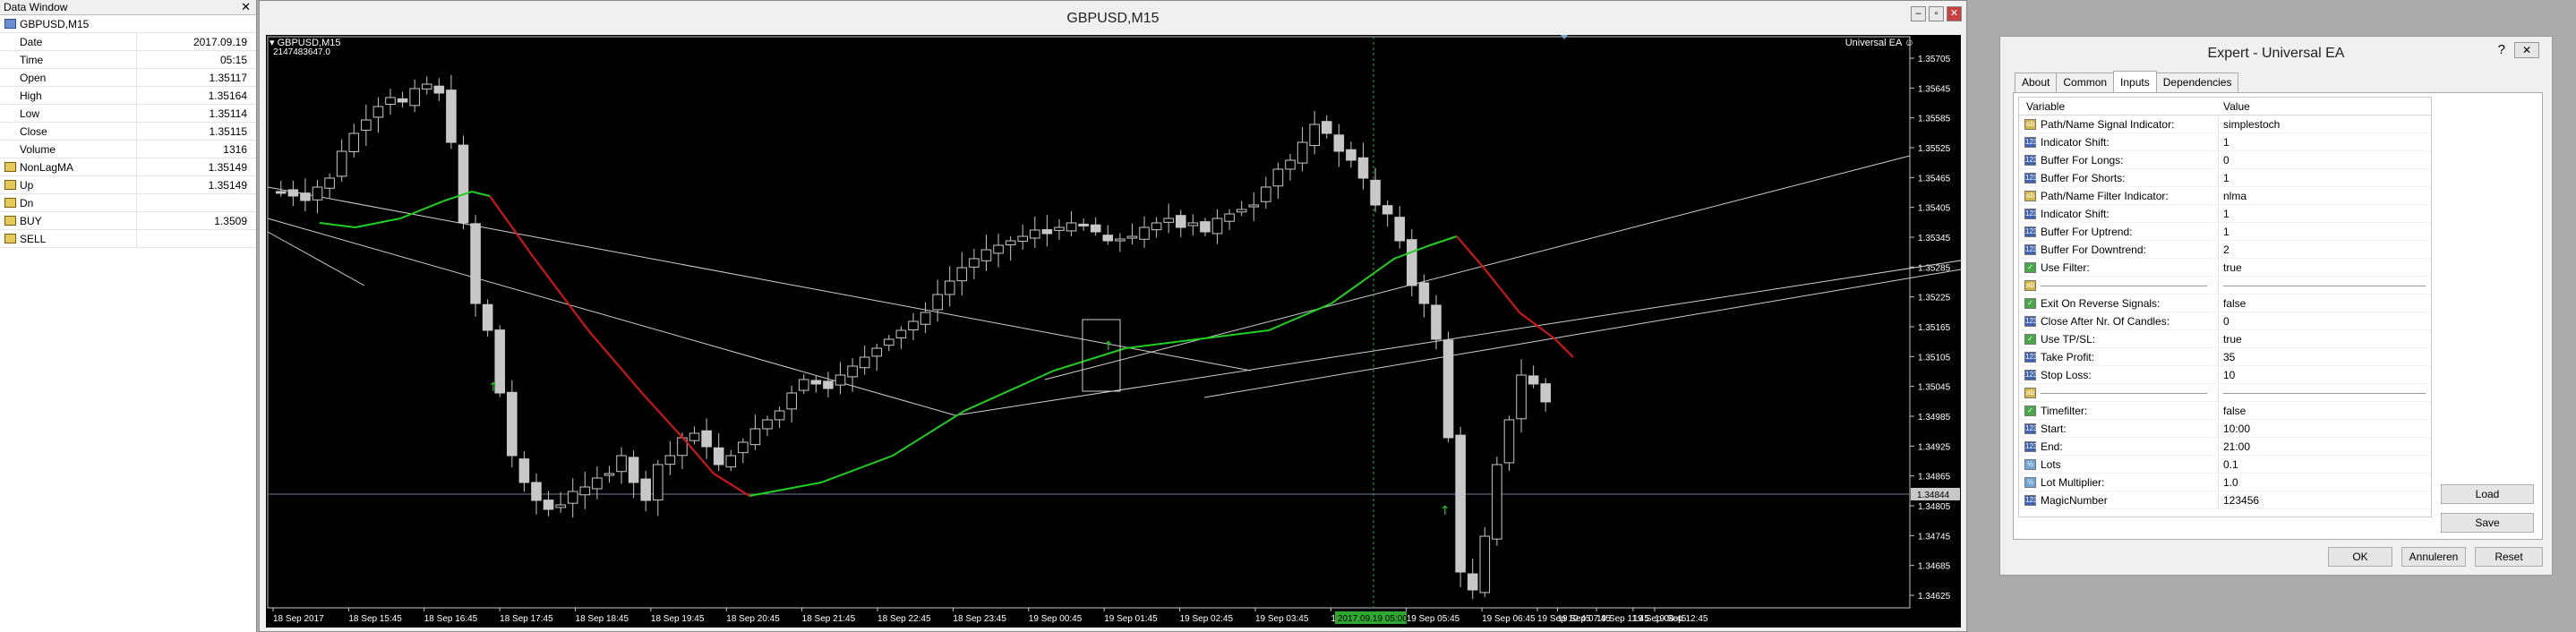  I want to click on row-value: 2017.09.19, so click(220, 42).